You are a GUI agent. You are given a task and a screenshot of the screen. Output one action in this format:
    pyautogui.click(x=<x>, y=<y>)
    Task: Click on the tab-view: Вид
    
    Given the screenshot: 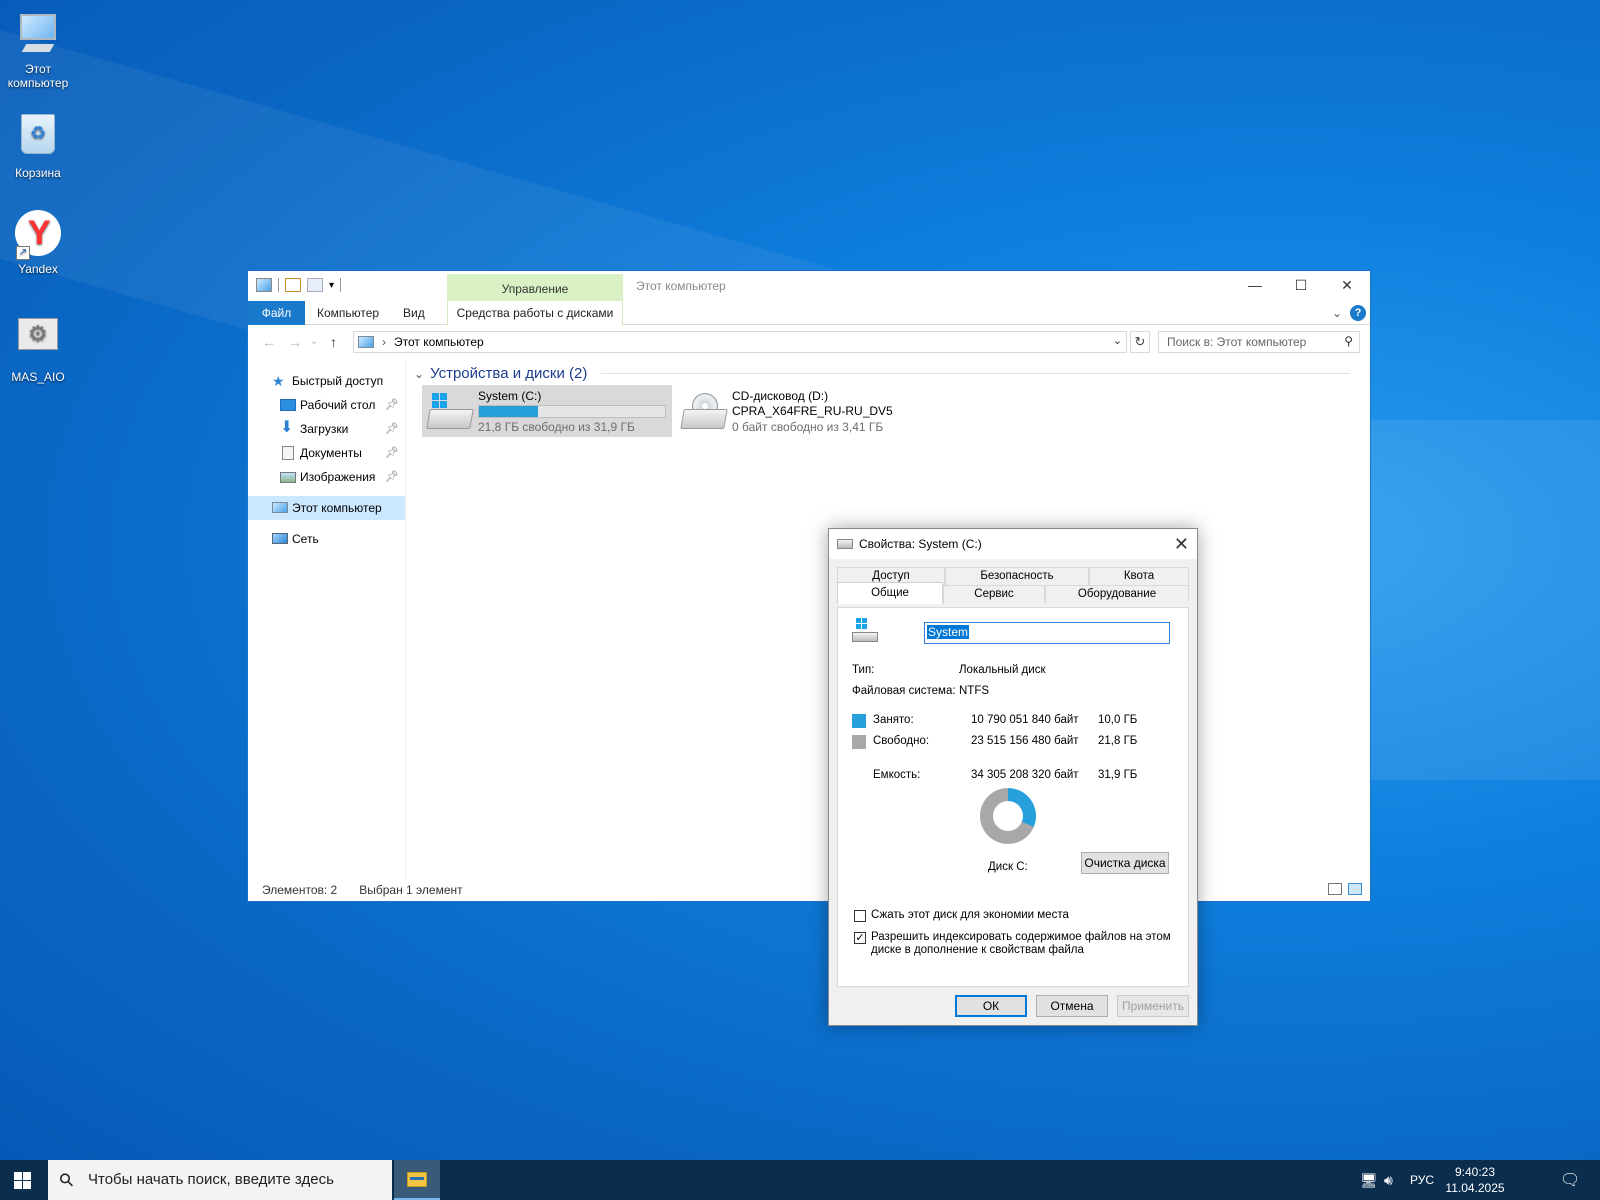 What is the action you would take?
    pyautogui.click(x=414, y=313)
    